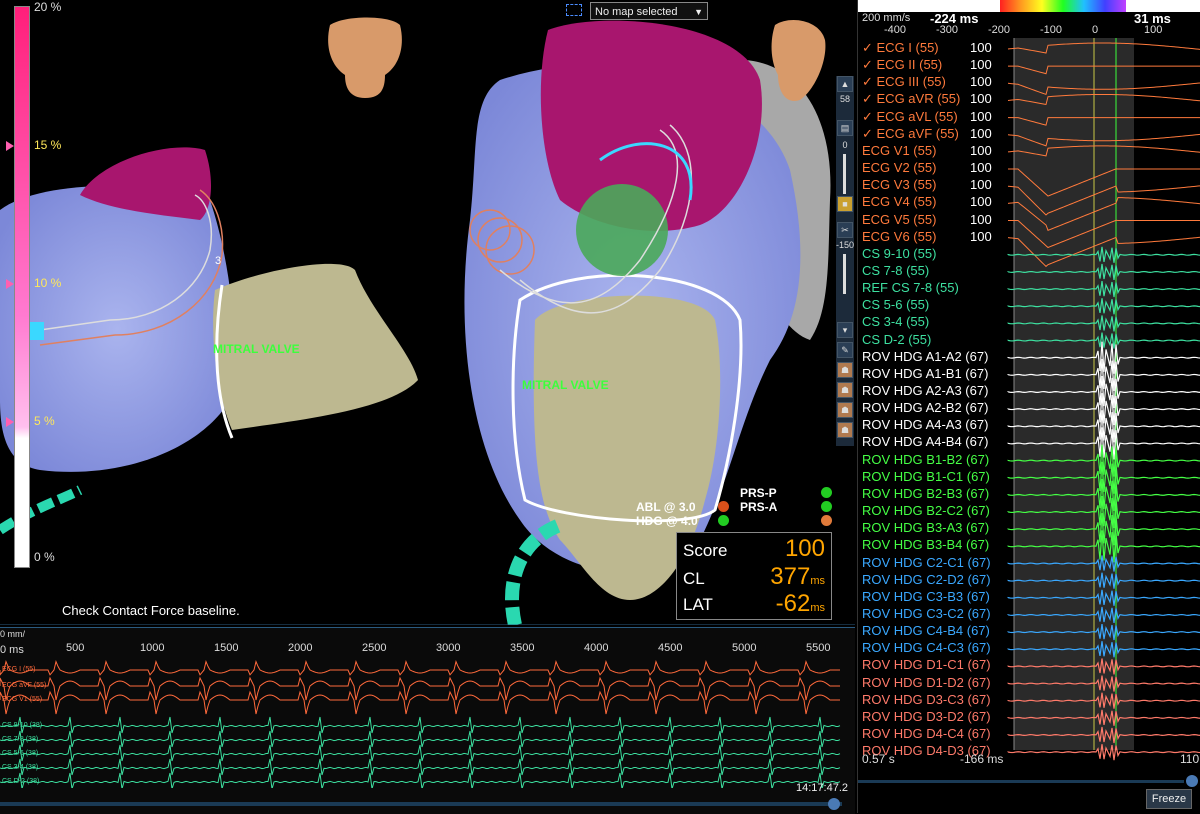 Image resolution: width=1200 pixels, height=814 pixels. Describe the element at coordinates (565, 385) in the screenshot. I see `valve-label-right: MITRAL VALVE` at that location.